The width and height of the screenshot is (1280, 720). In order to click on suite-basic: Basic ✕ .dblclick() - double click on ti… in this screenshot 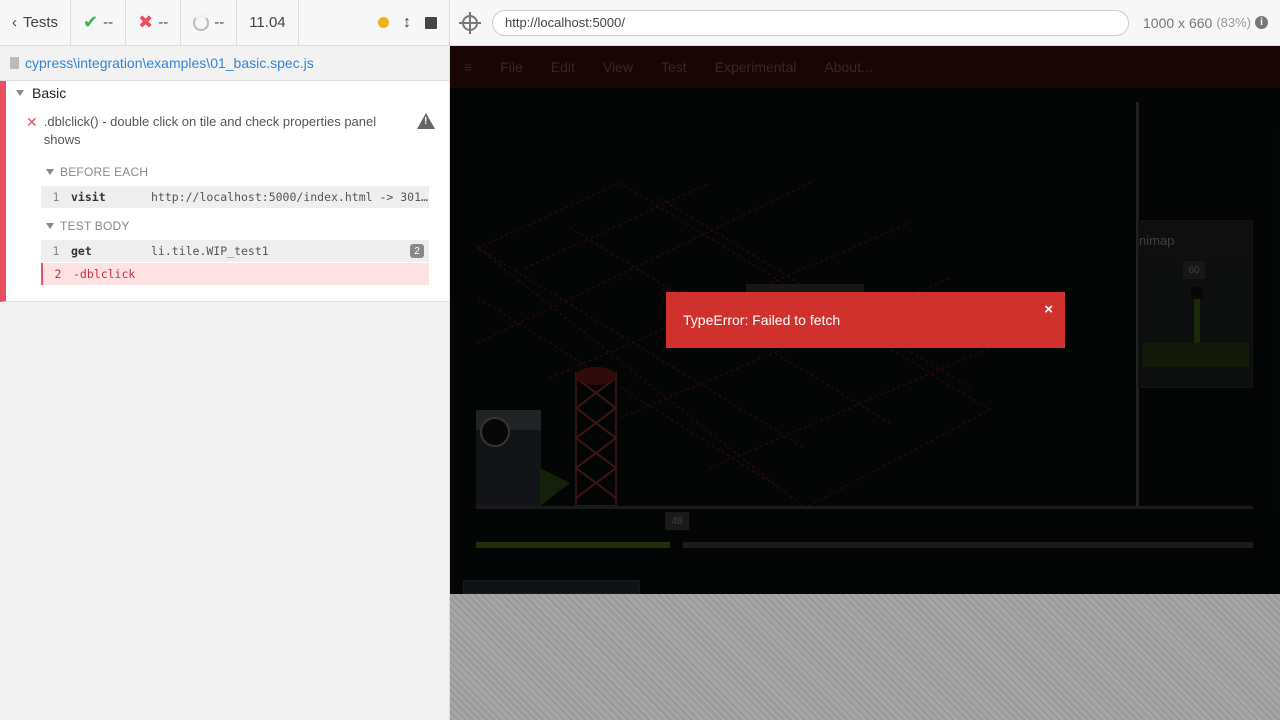, I will do `click(224, 191)`.